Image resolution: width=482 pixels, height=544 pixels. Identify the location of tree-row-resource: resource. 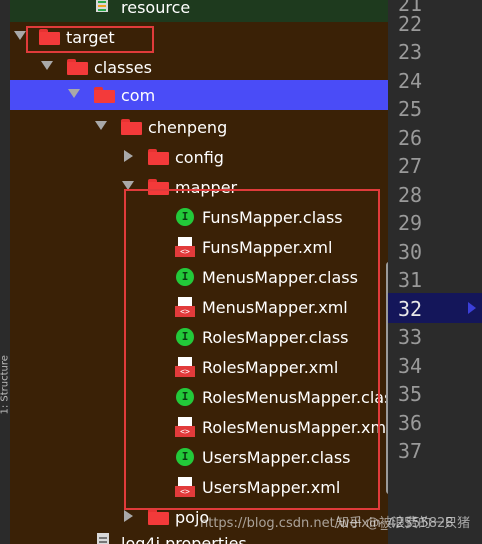
(199, 11).